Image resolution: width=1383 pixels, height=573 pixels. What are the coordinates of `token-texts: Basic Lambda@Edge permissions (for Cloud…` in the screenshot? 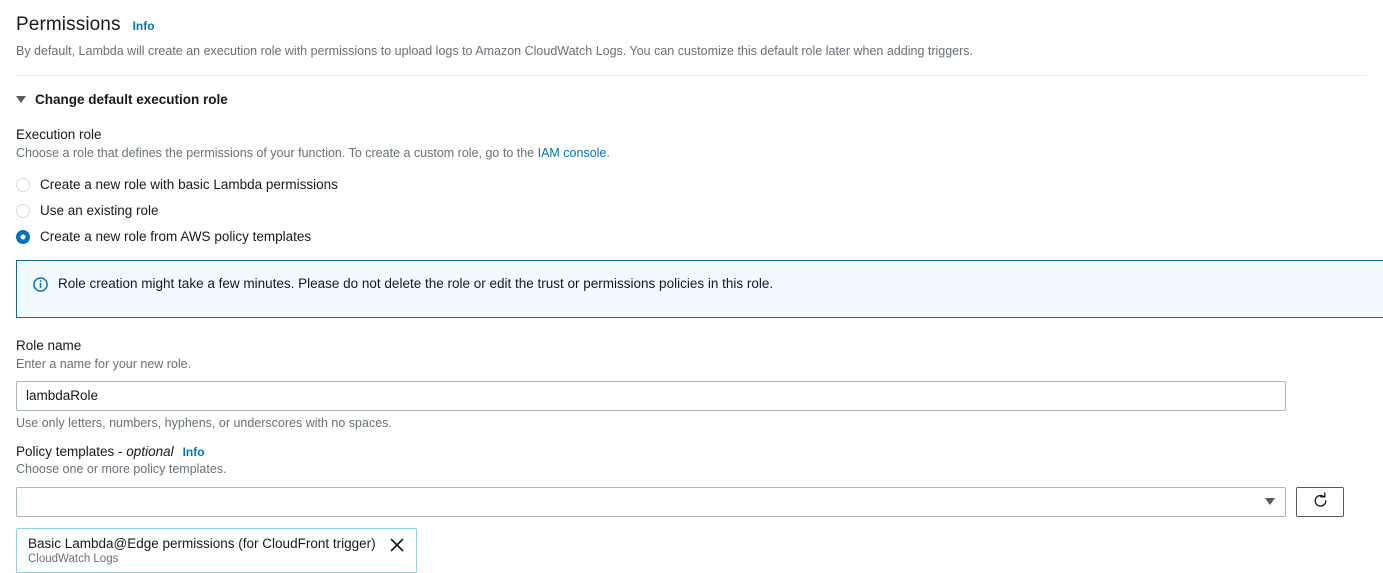 It's located at (202, 551).